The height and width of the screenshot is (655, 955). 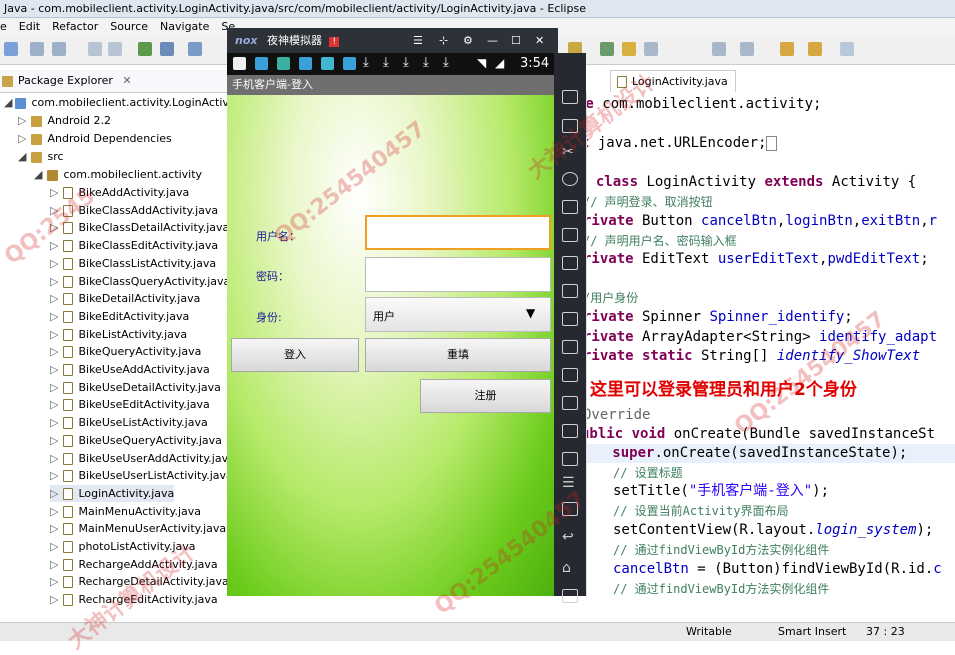 I want to click on trash-icon, so click(x=570, y=97).